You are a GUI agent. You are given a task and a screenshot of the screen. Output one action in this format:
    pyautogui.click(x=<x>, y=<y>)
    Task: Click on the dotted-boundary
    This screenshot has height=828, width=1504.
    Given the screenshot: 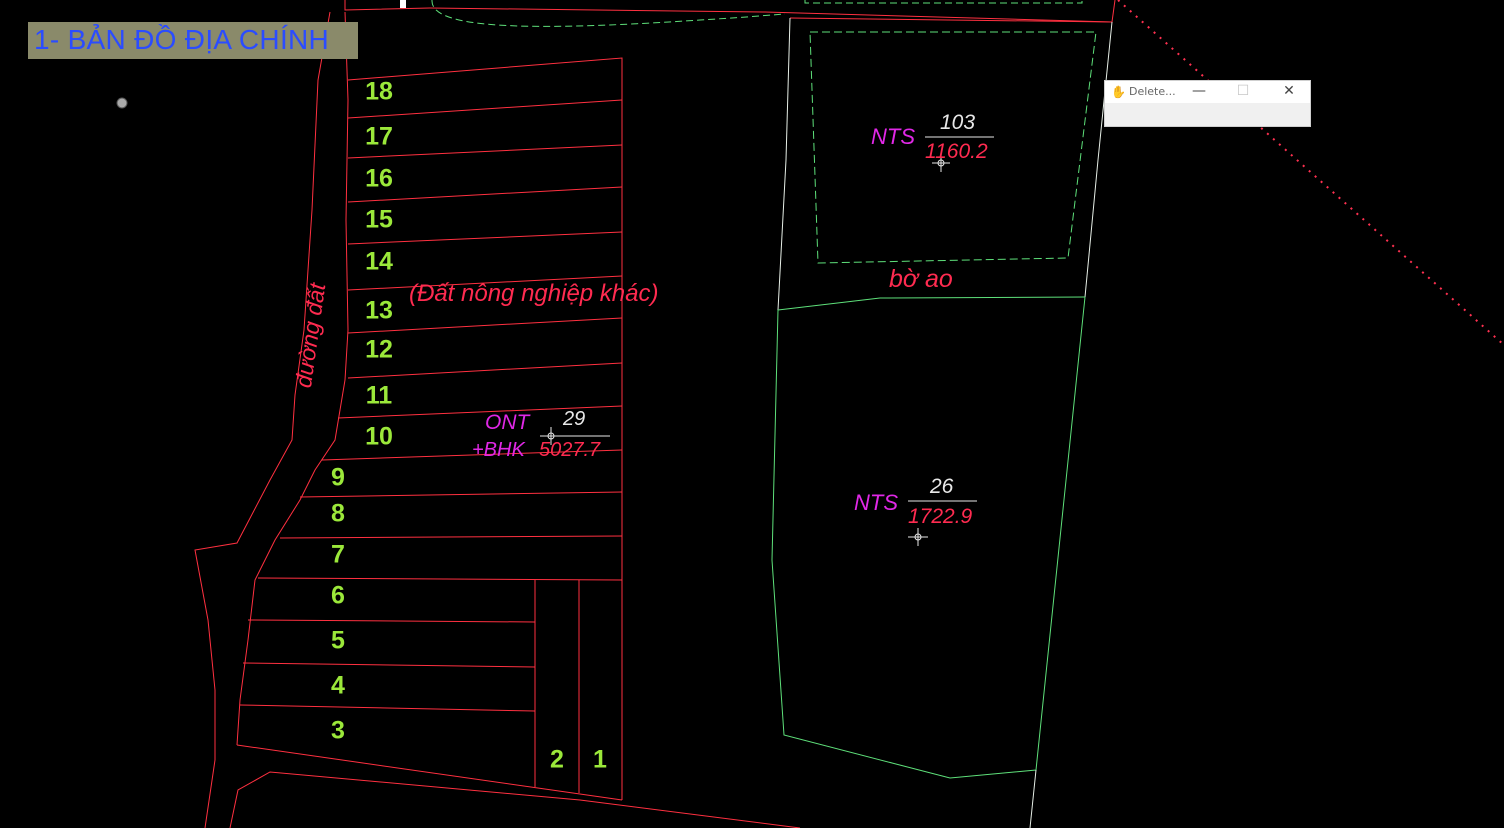 What is the action you would take?
    pyautogui.click(x=1310, y=173)
    